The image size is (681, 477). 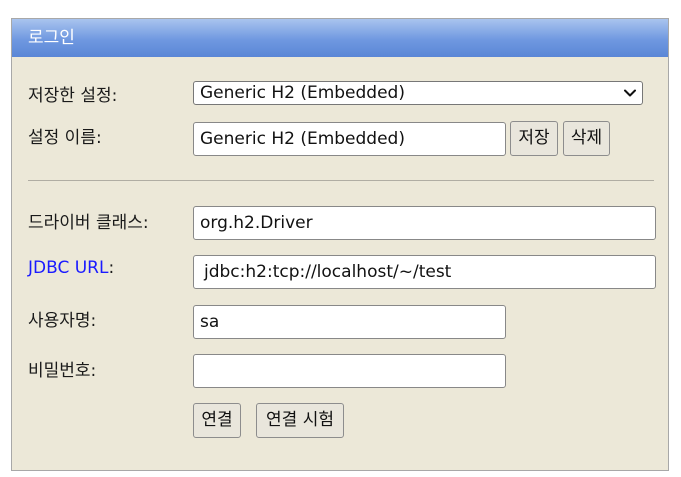 I want to click on username-label: 사용자명:, so click(x=62, y=321).